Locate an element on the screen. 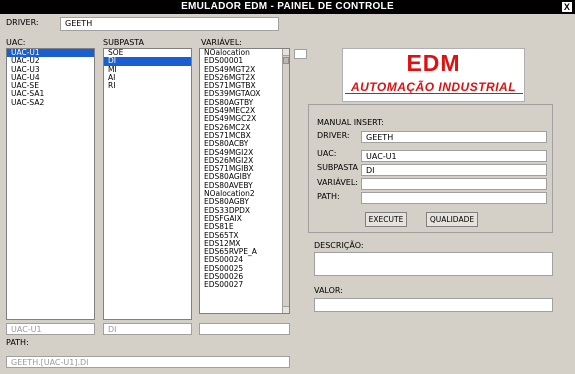 The height and width of the screenshot is (374, 575). valor-field is located at coordinates (433, 305).